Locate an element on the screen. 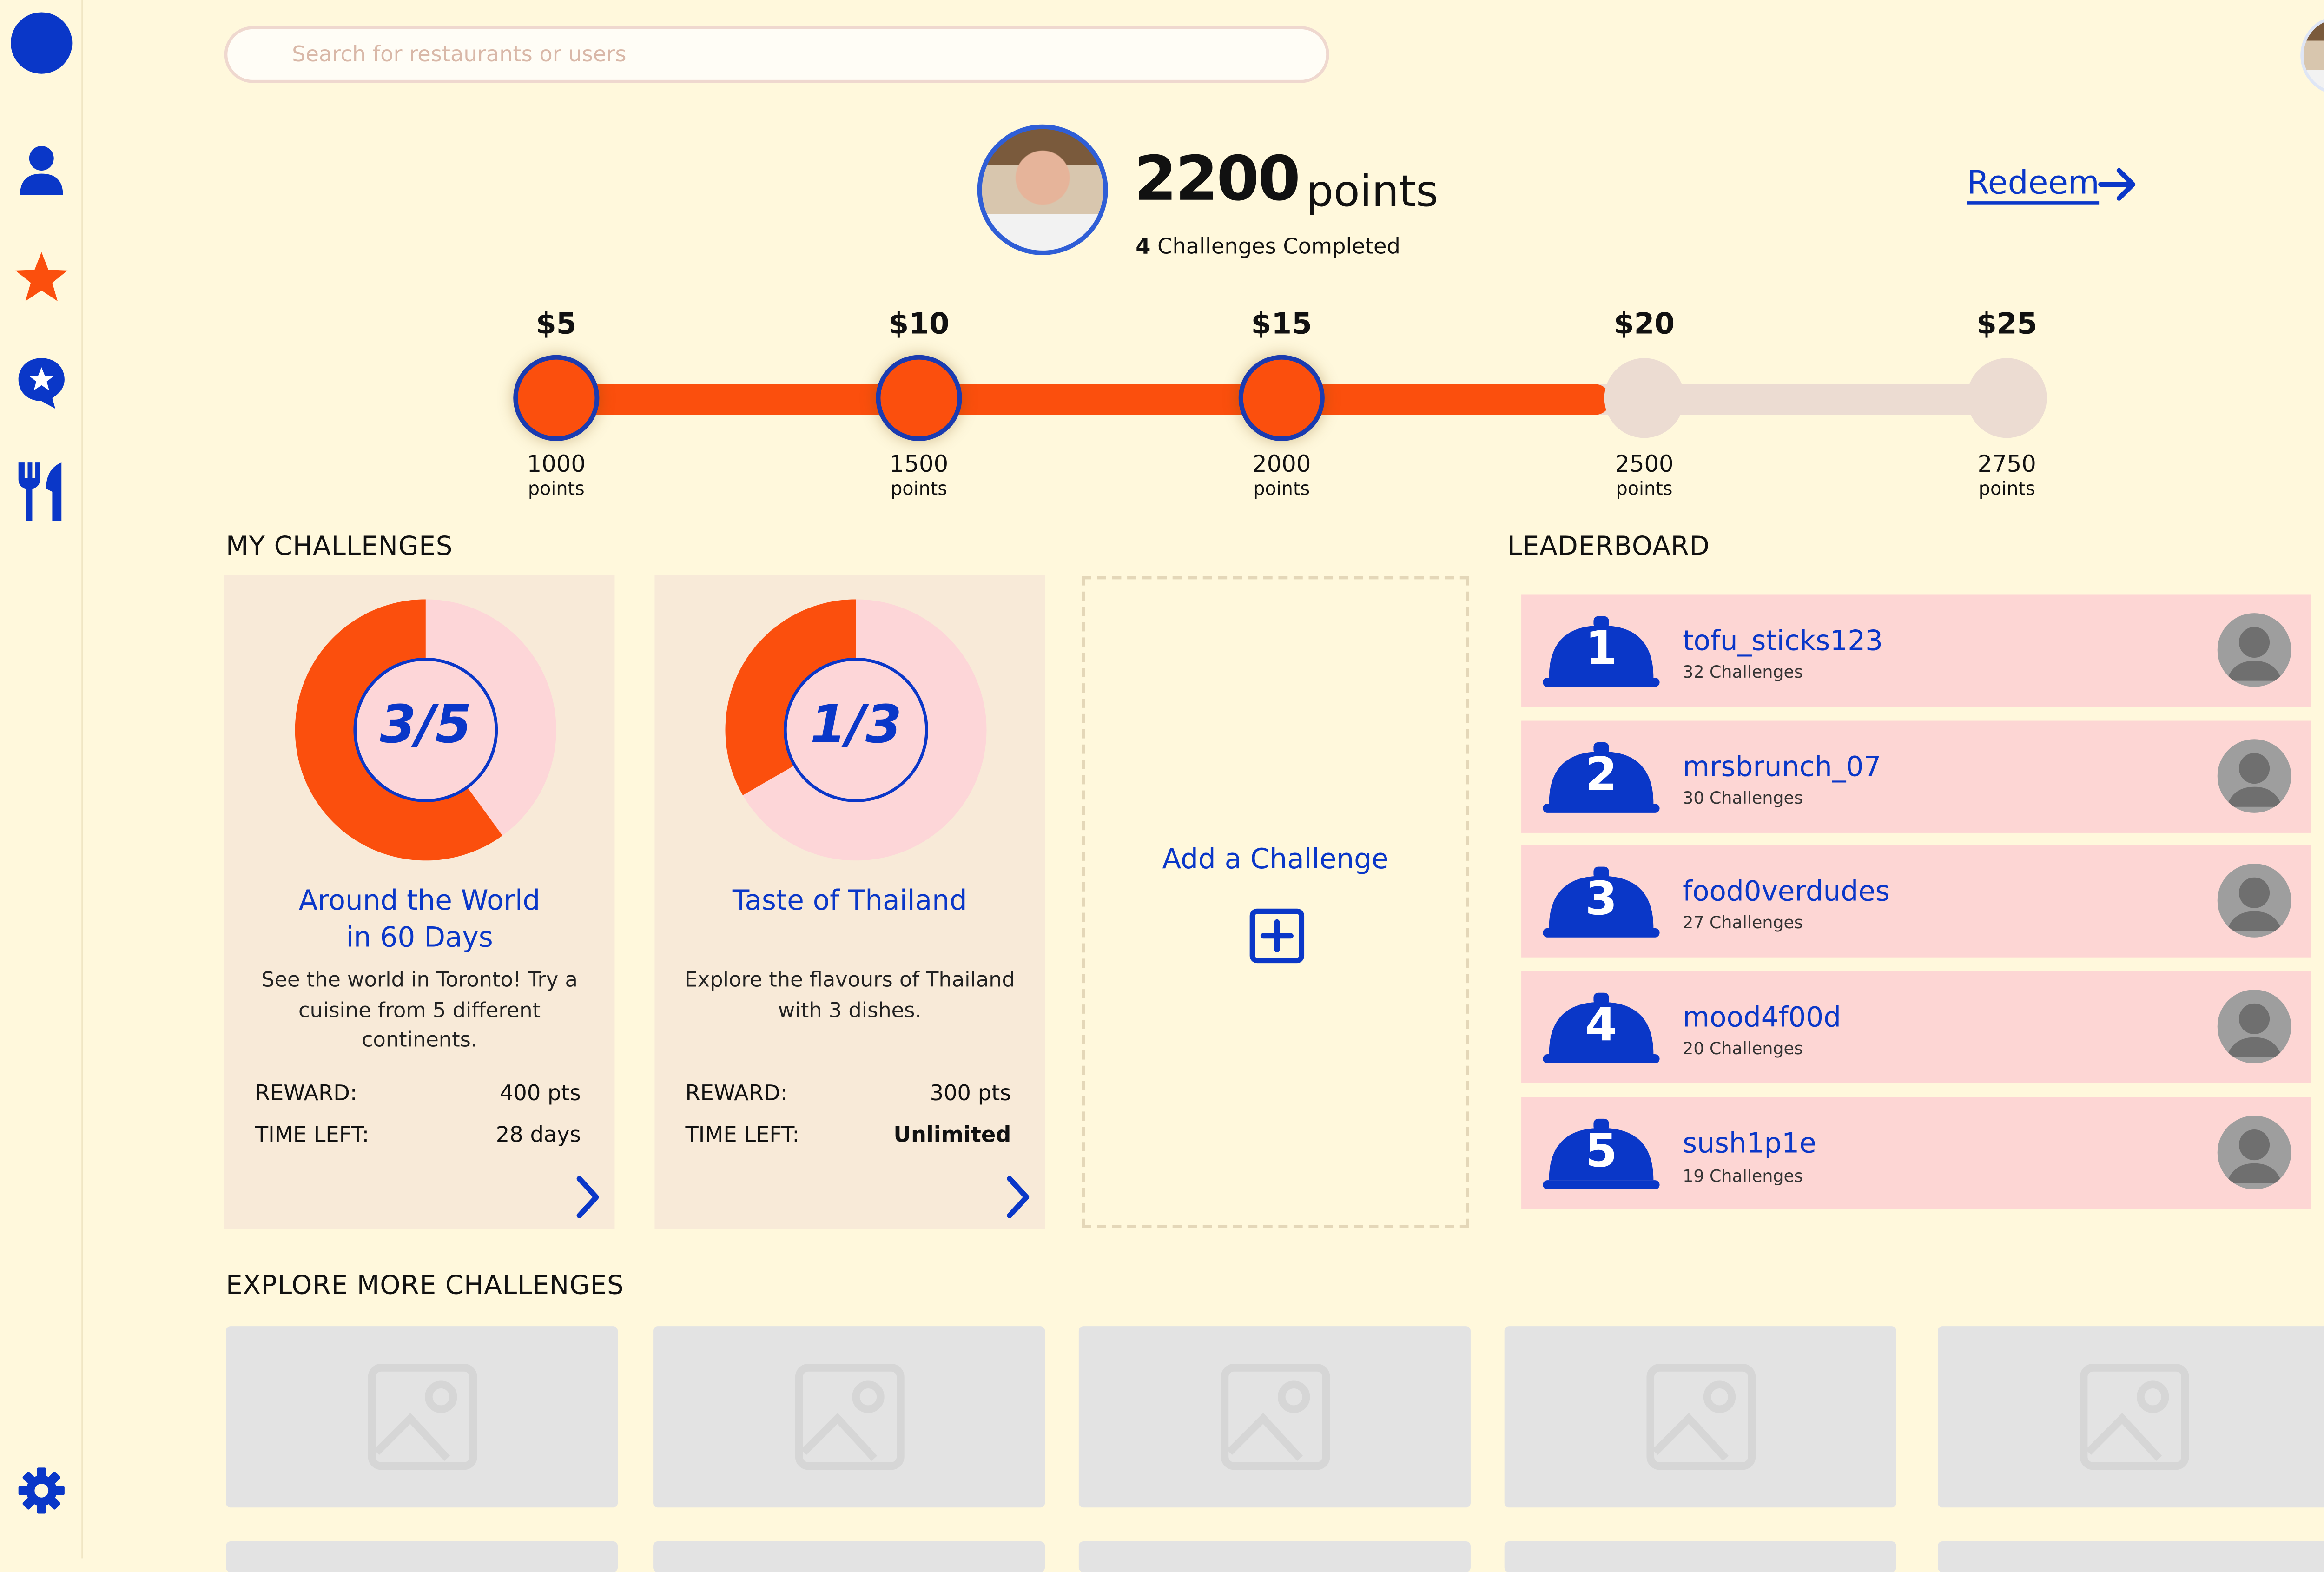 The height and width of the screenshot is (1572, 2324). plus-square-icon is located at coordinates (1277, 939).